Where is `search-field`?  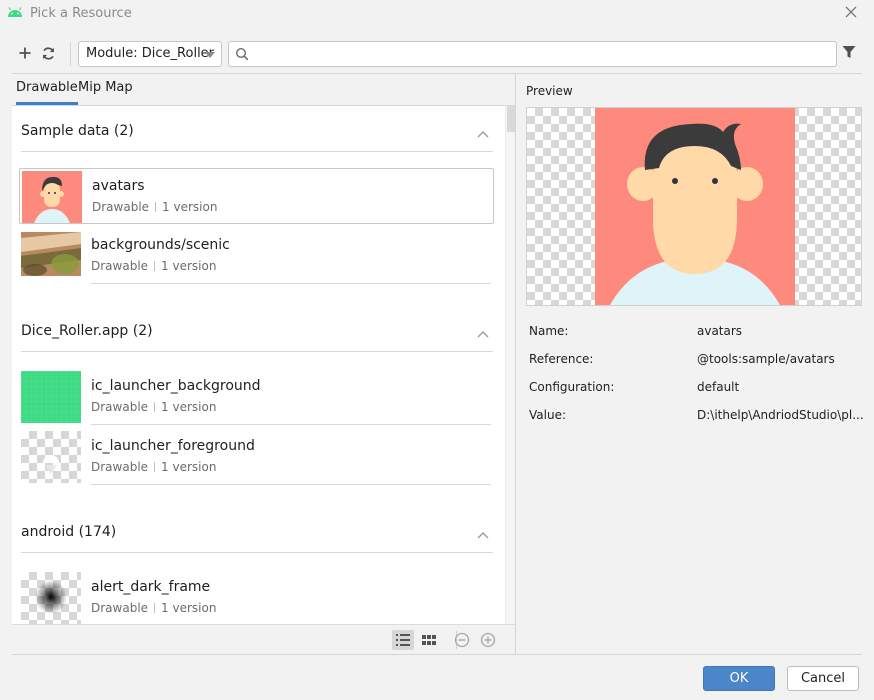 search-field is located at coordinates (532, 54).